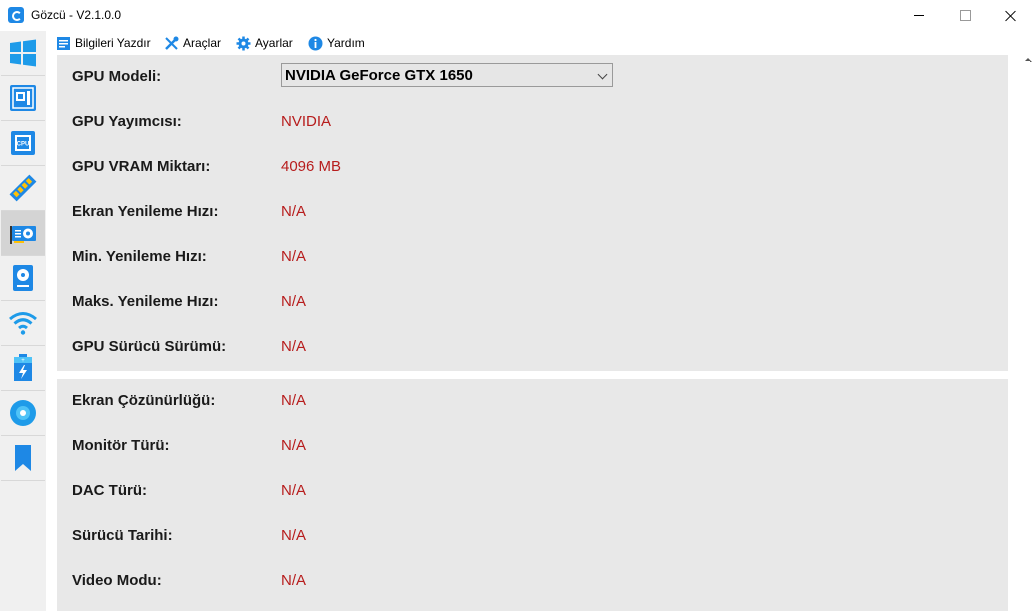 The width and height of the screenshot is (1034, 611). I want to click on maximize-icon, so click(965, 15).